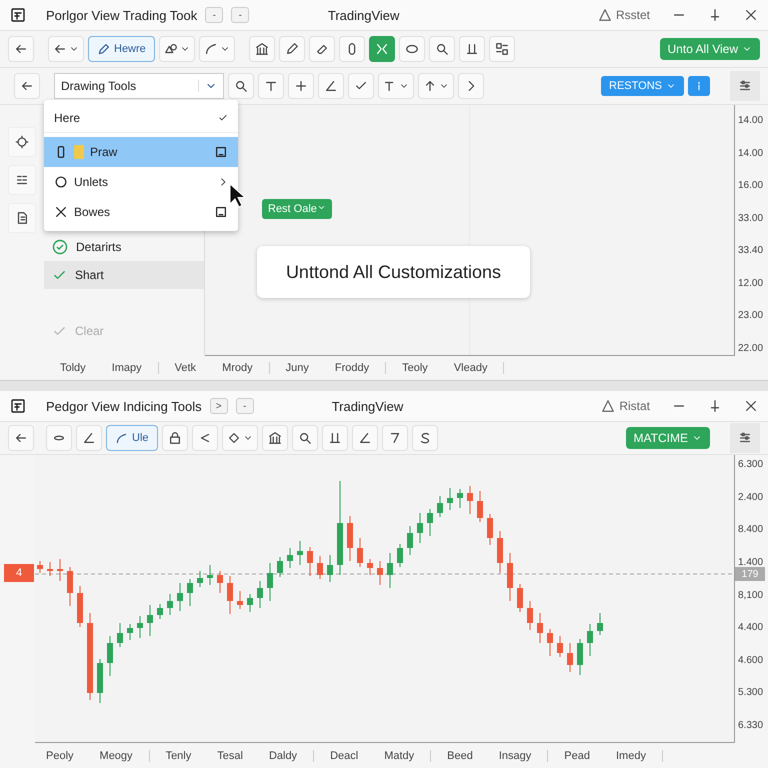  I want to click on axis-label: Tesal, so click(230, 756).